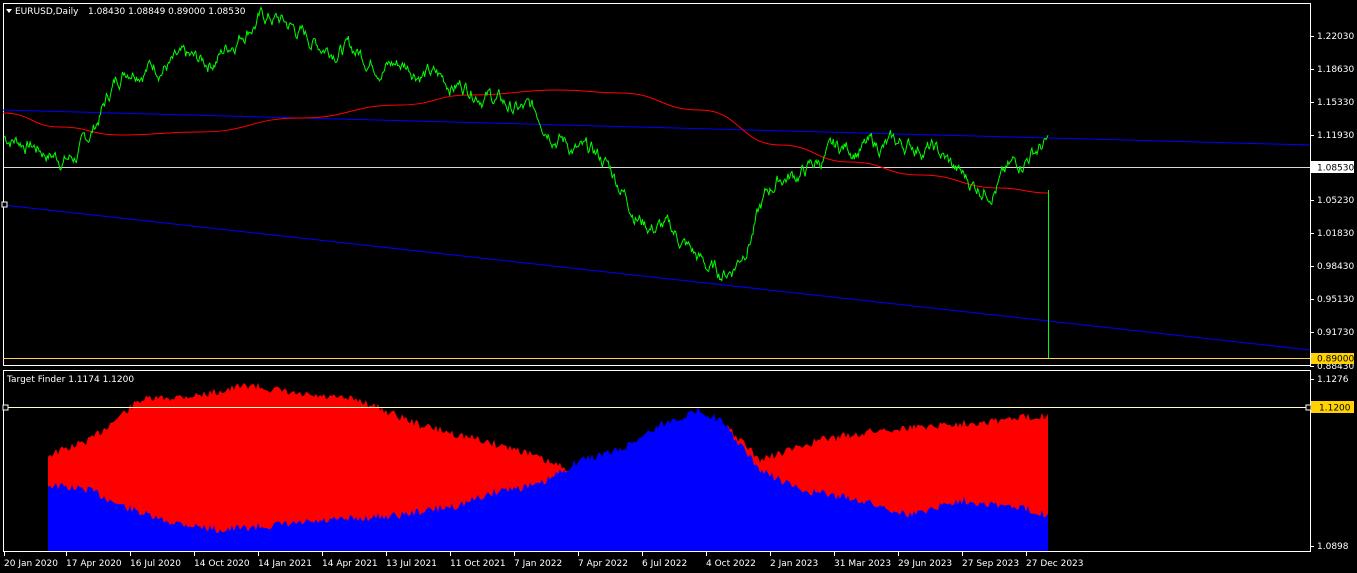  What do you see at coordinates (794, 564) in the screenshot?
I see `time-axis-label: 2 Jan 2023` at bounding box center [794, 564].